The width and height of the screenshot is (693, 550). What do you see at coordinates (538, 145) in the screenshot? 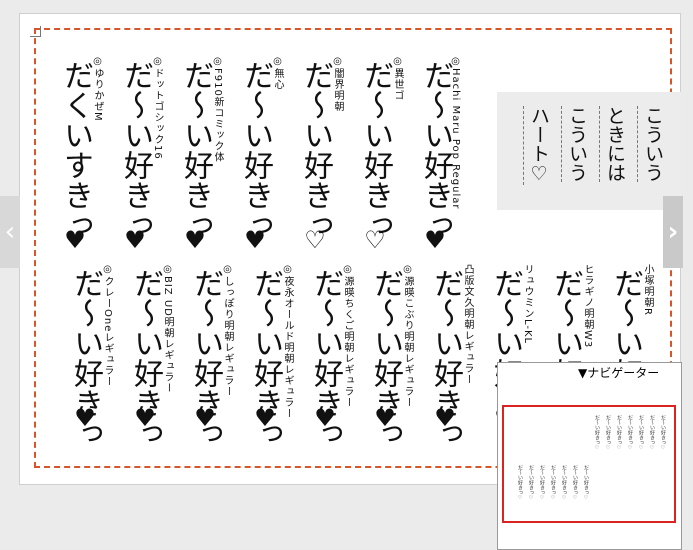
I see `callout-line: ハート♡` at bounding box center [538, 145].